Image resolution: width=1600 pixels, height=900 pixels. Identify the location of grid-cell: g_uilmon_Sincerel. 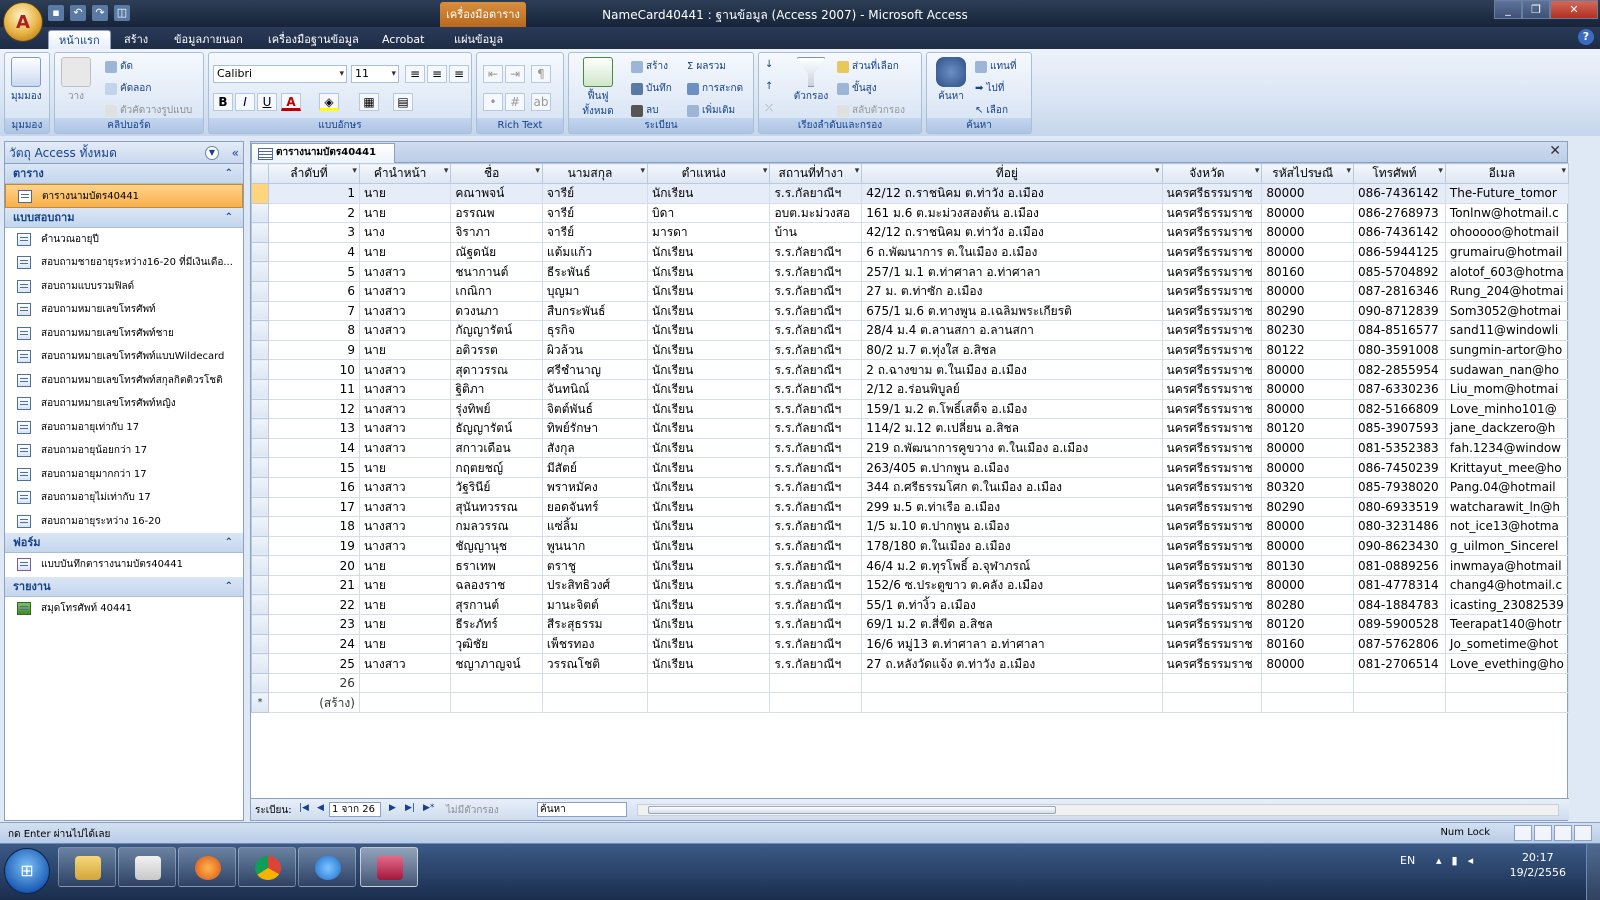
(1506, 546).